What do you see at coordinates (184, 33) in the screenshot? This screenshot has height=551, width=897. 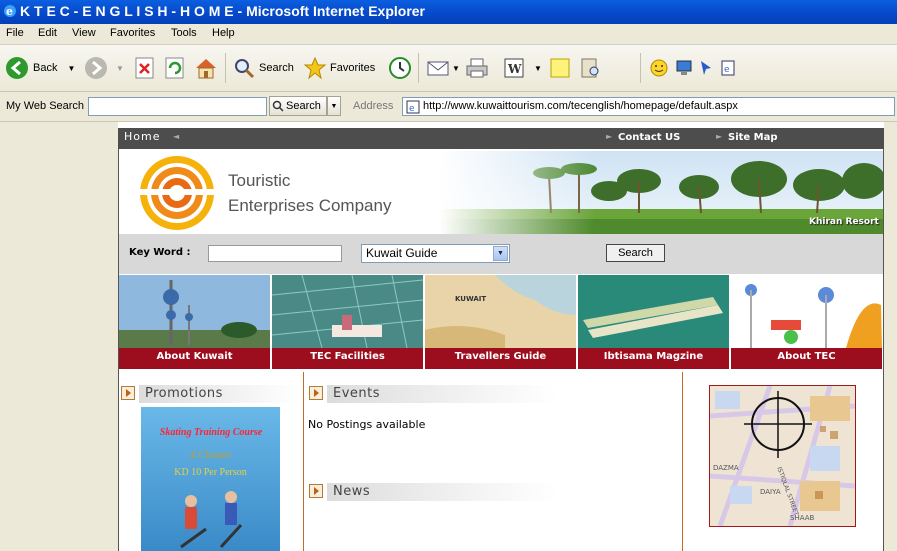 I see `menu-tools: Tools` at bounding box center [184, 33].